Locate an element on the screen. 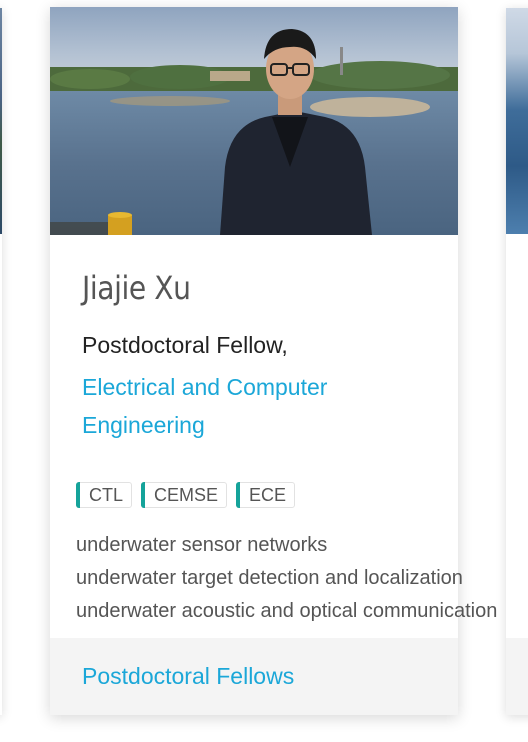 The width and height of the screenshot is (528, 742). tag-cemse: CEMSE is located at coordinates (184, 495).